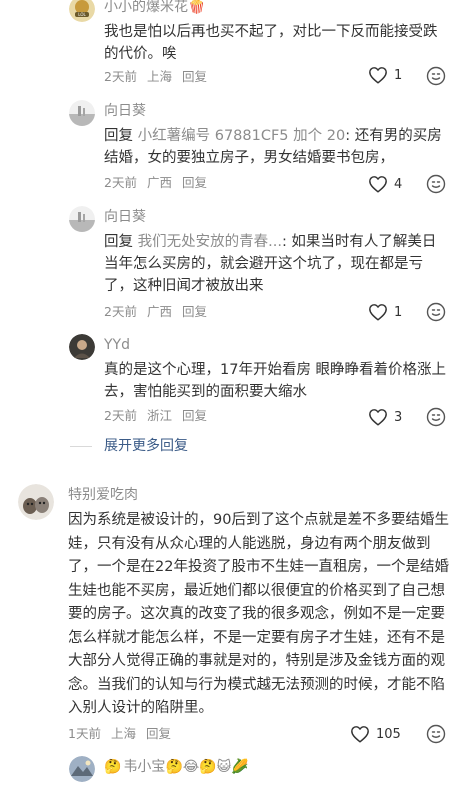  I want to click on like-button: 4, so click(385, 184).